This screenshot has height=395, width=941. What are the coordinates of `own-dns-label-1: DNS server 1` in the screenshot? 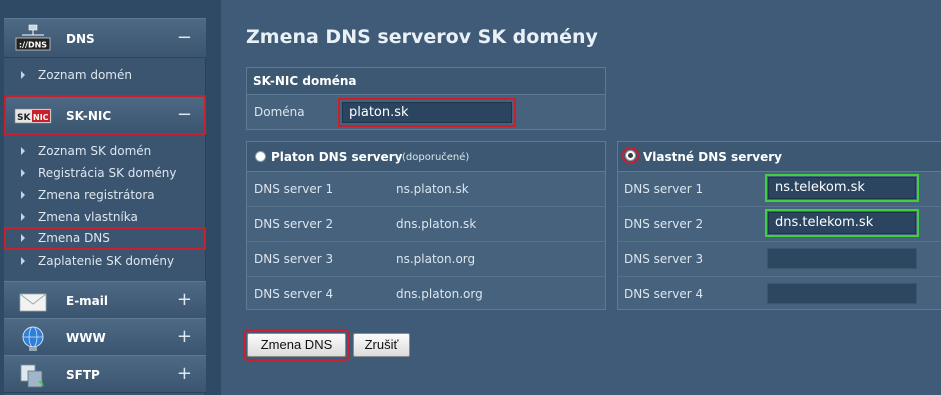 It's located at (664, 189).